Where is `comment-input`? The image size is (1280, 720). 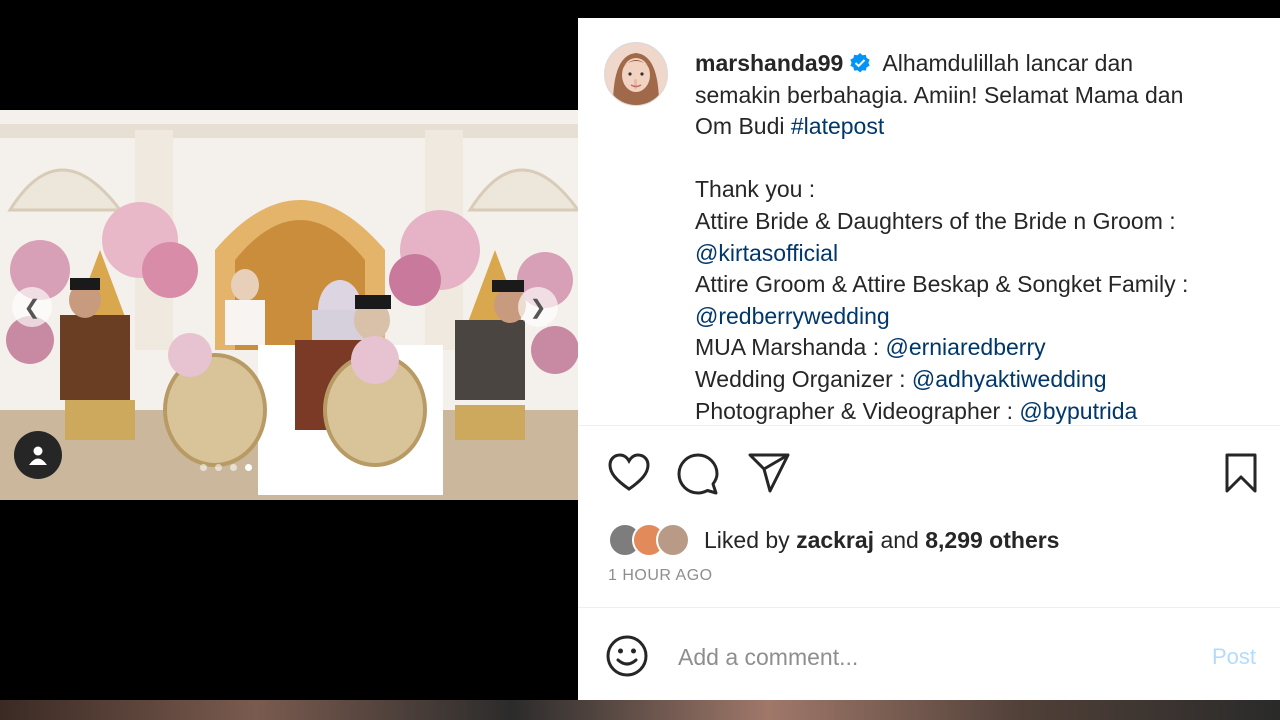
comment-input is located at coordinates (928, 657).